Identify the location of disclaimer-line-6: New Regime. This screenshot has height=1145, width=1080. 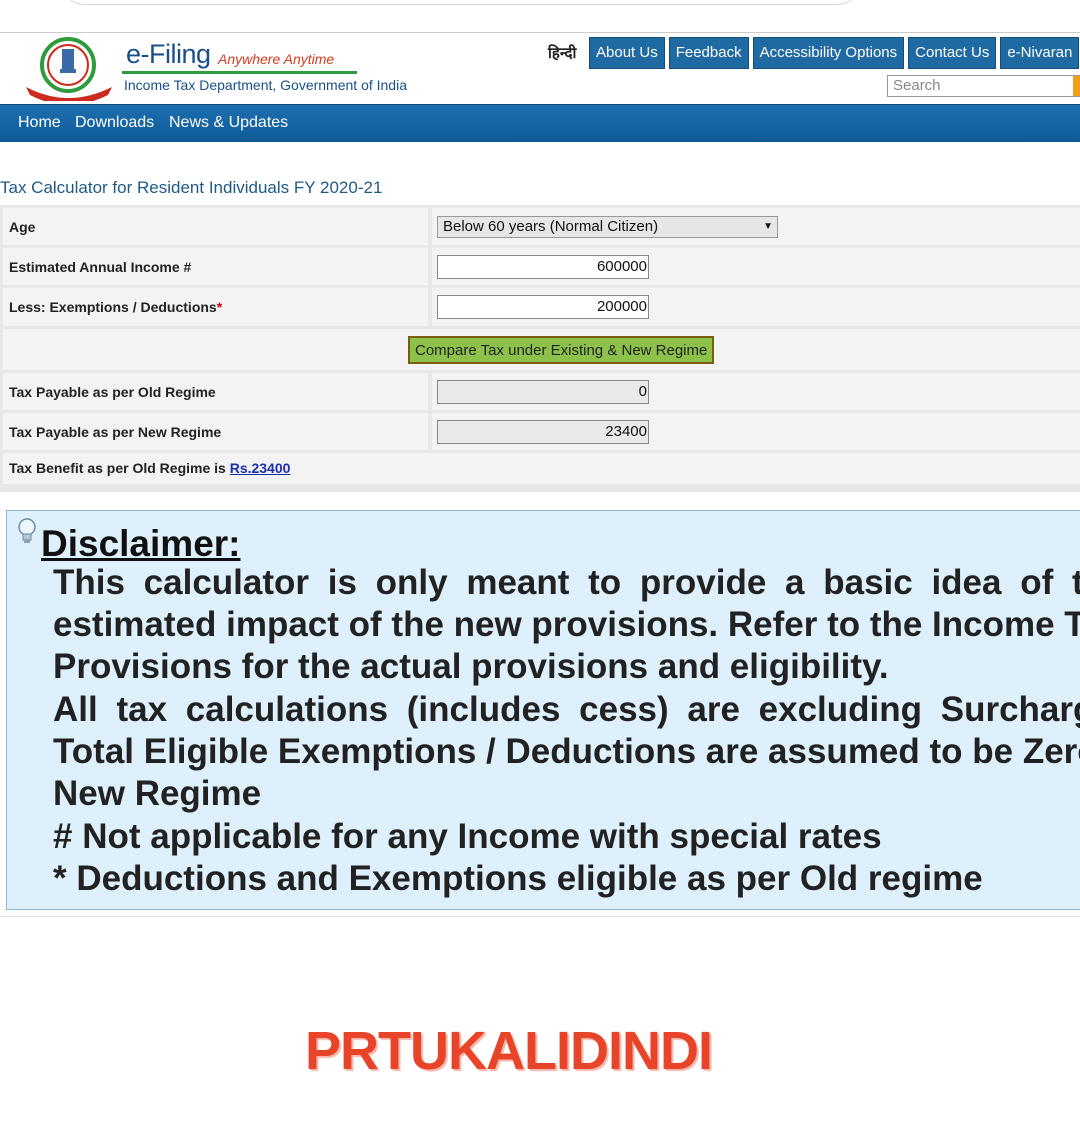
(157, 793).